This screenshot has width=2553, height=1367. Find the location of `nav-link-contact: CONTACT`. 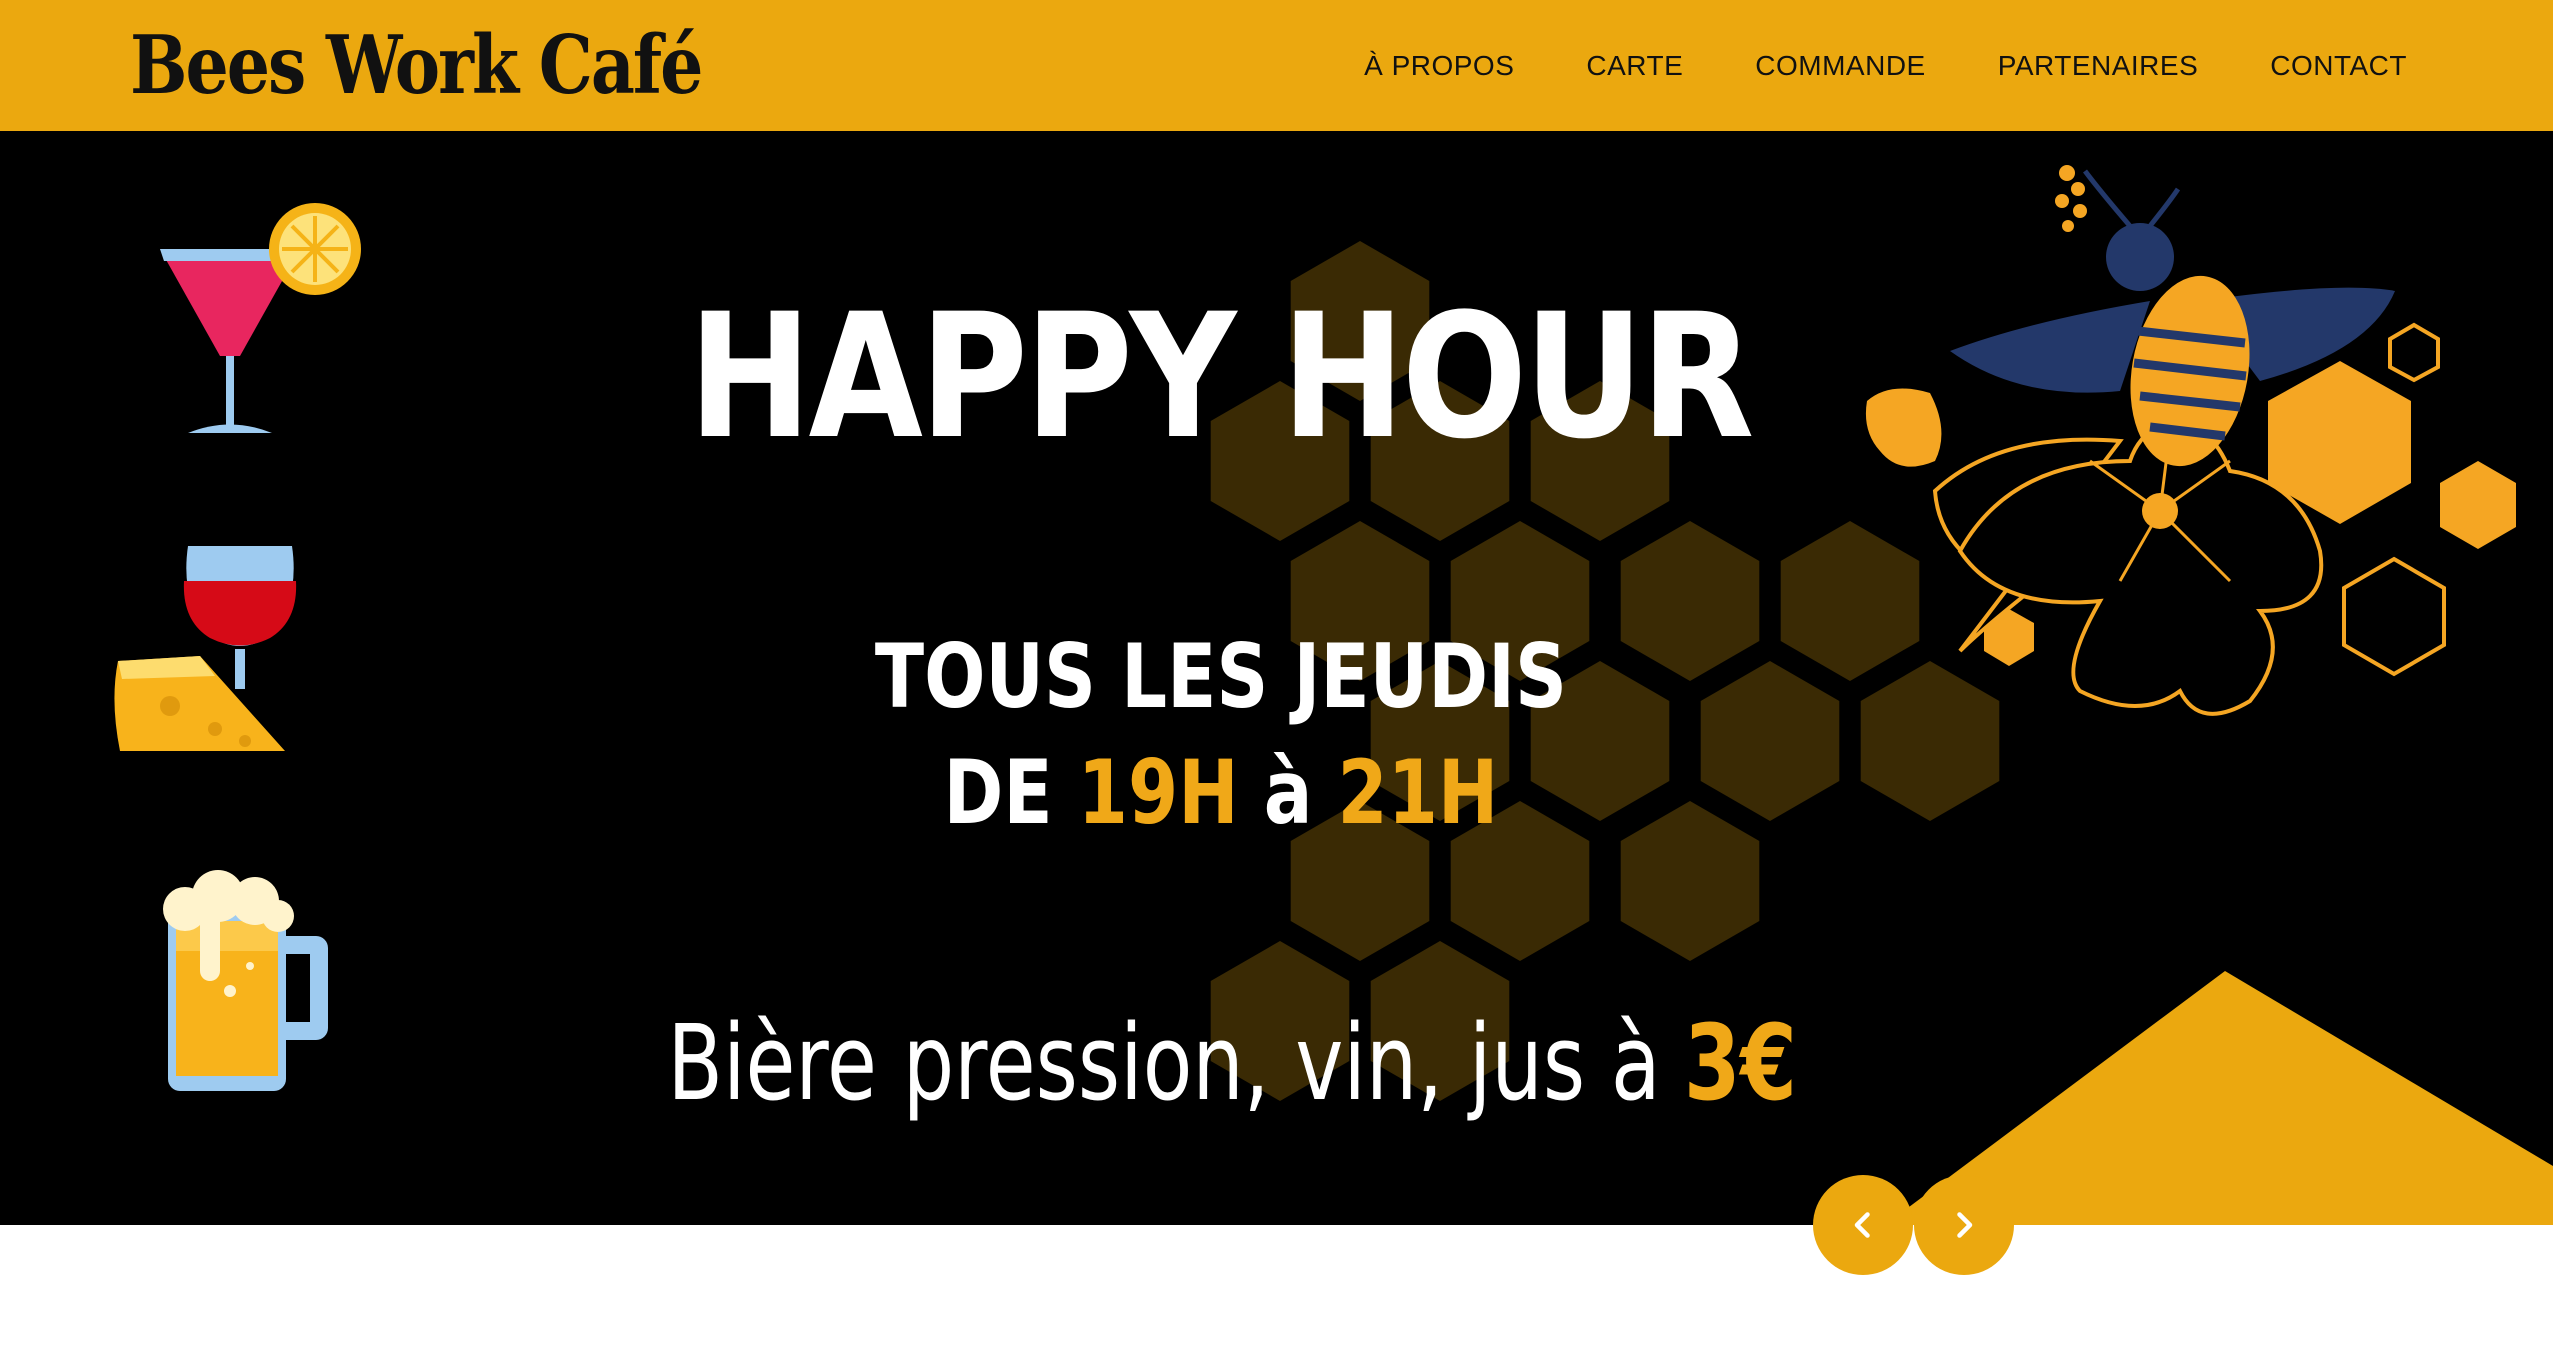

nav-link-contact: CONTACT is located at coordinates (2338, 66).